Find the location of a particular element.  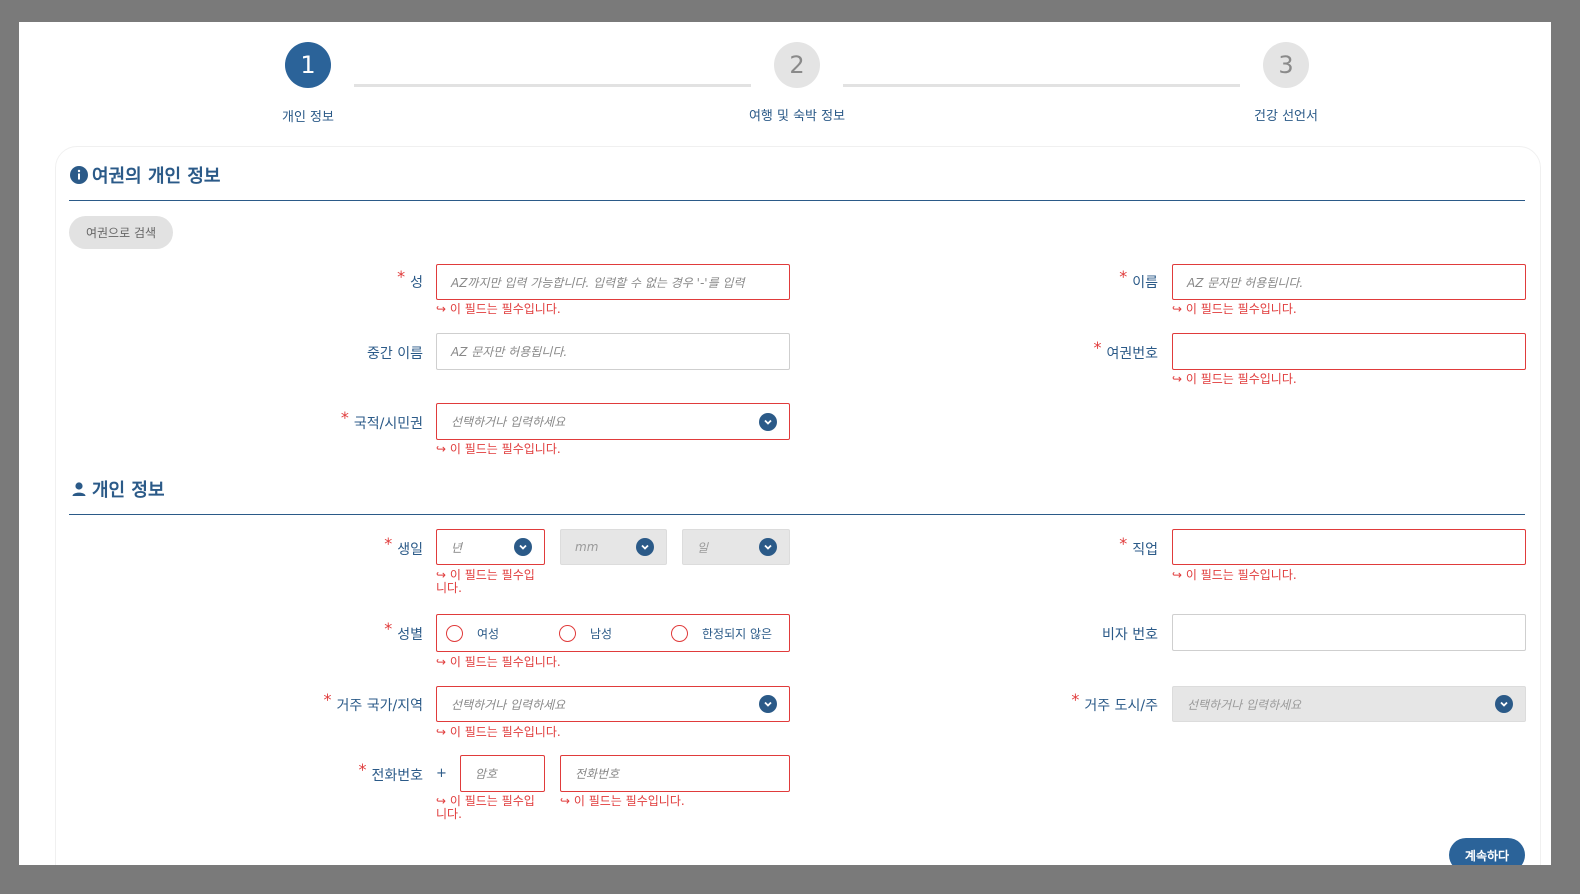

residence-city-placeholder: 선택하거나 입력하세요 is located at coordinates (1244, 704).